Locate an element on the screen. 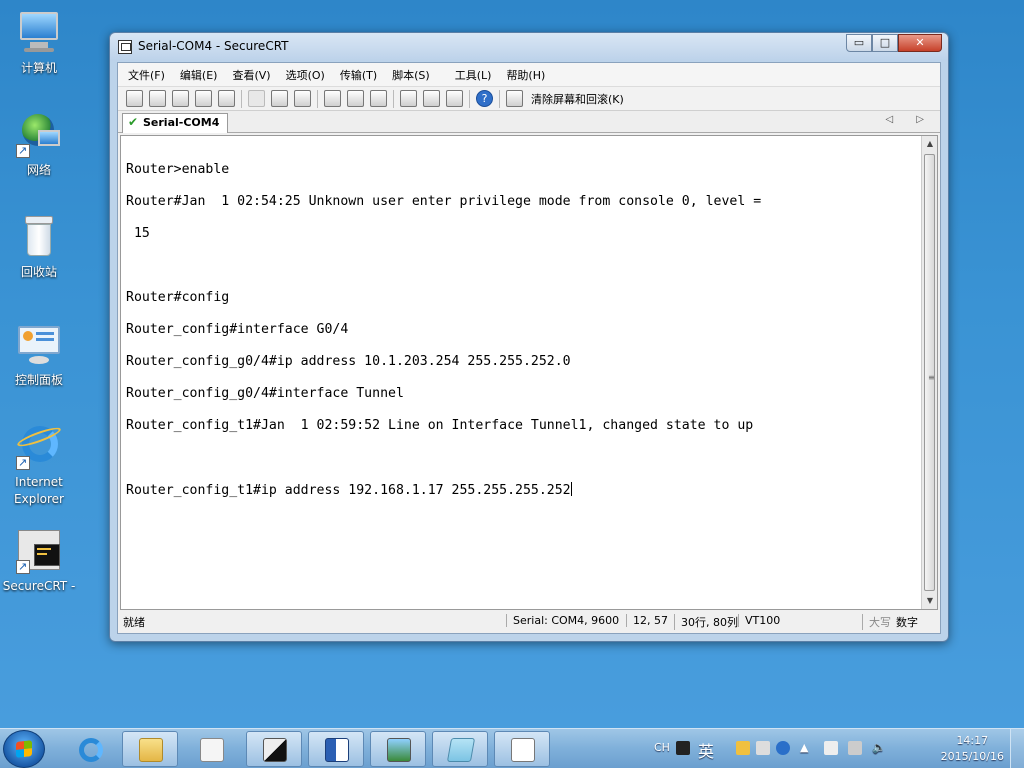 This screenshot has height=768, width=1024. desktop-icon-computer: 计算机 is located at coordinates (39, 43).